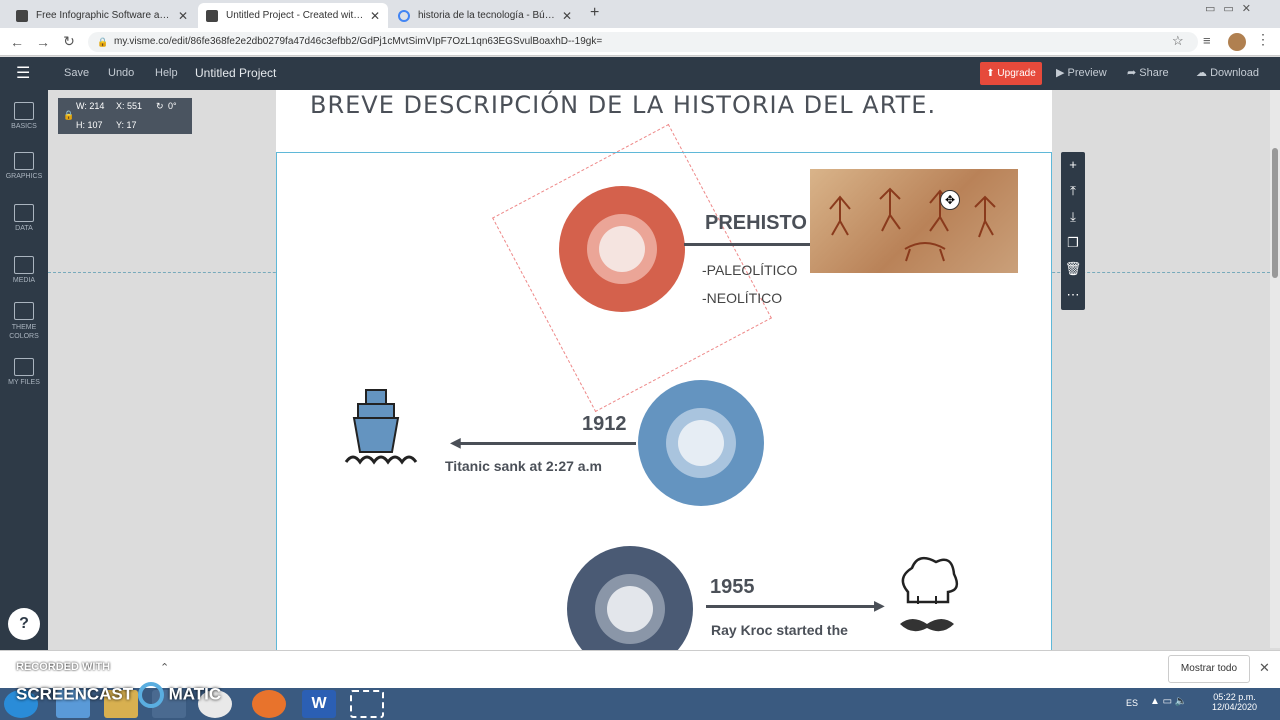  Describe the element at coordinates (24, 280) in the screenshot. I see `sidebar-item-label: MEDIA` at that location.